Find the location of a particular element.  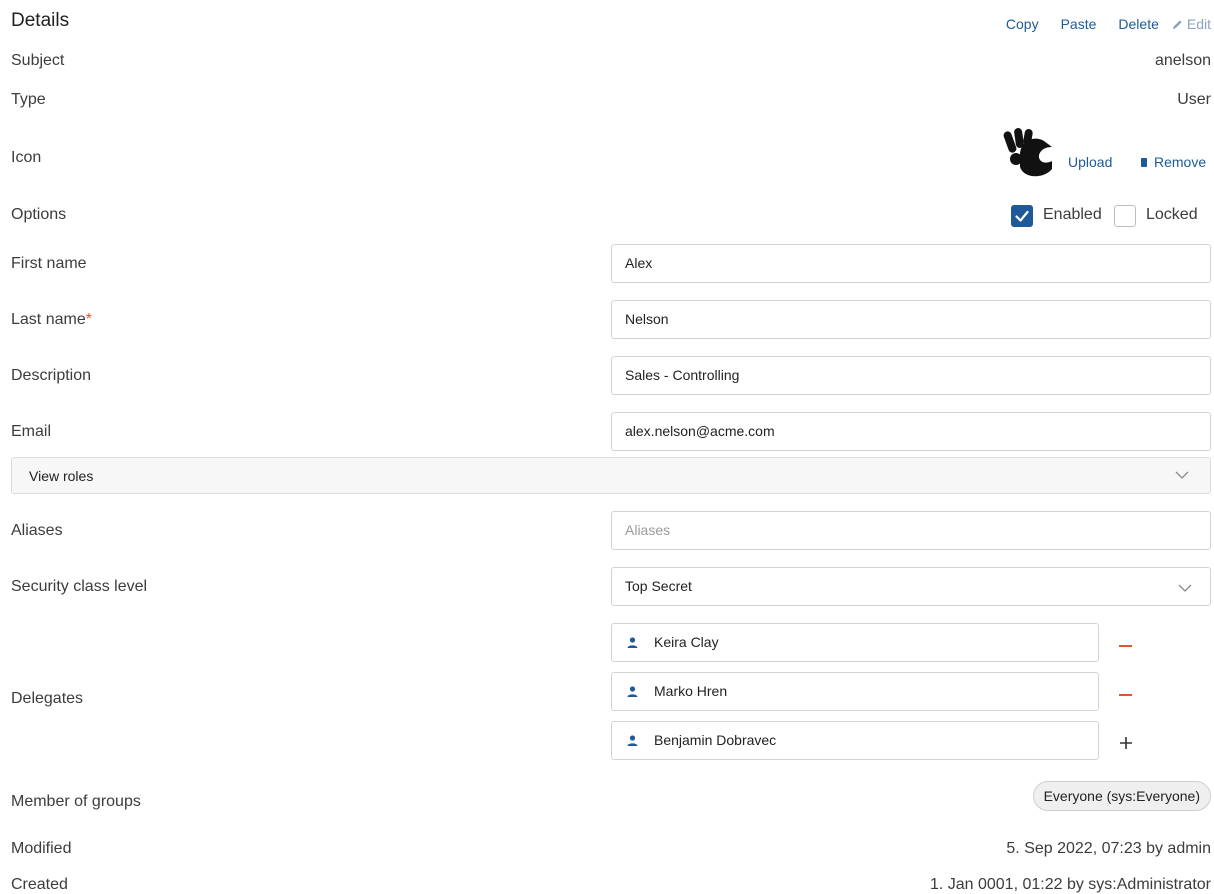

locked-checkbox is located at coordinates (1125, 216).